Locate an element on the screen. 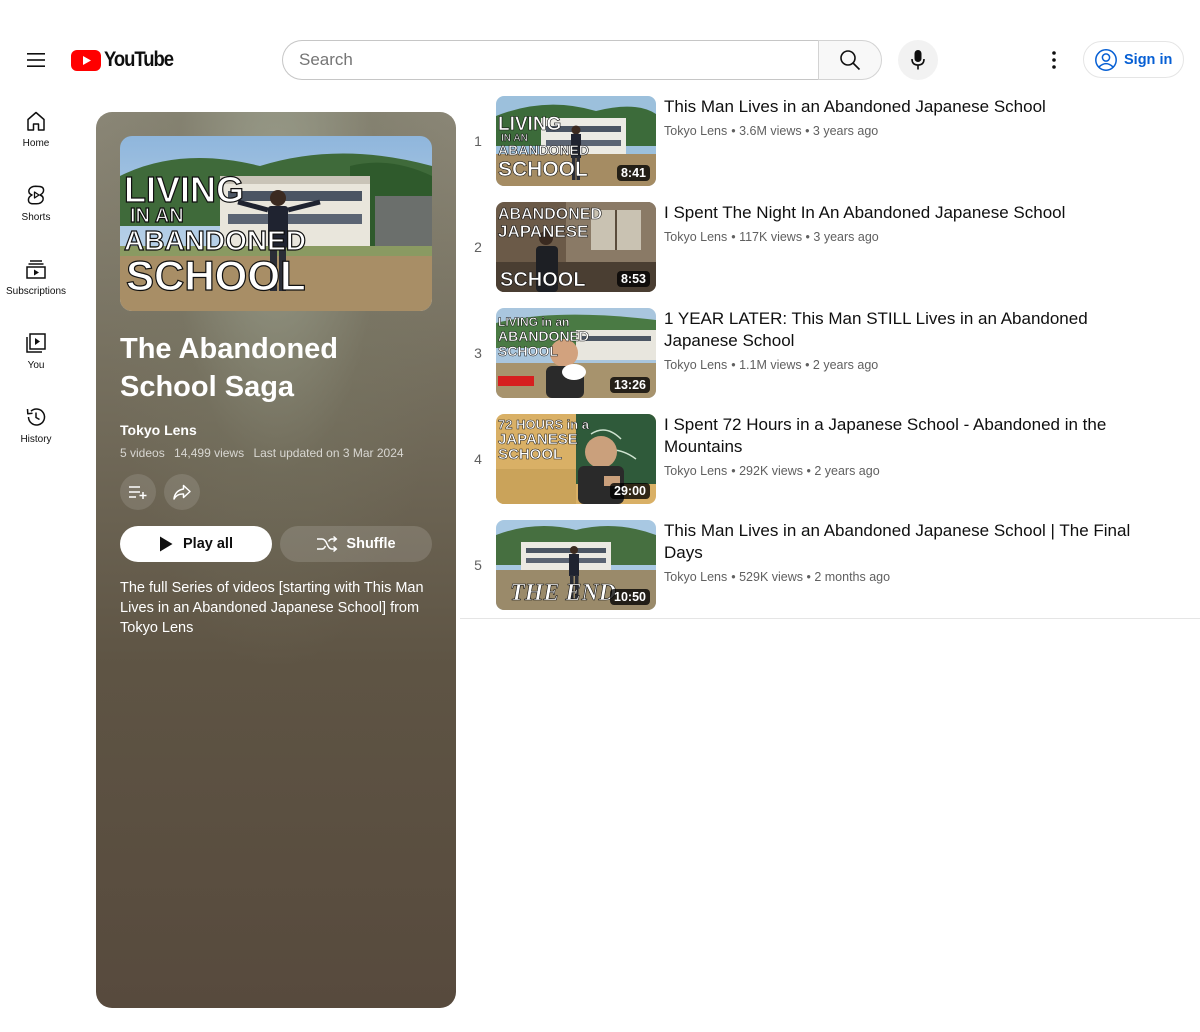 This screenshot has width=1200, height=1032. you-library-icon is located at coordinates (36, 343).